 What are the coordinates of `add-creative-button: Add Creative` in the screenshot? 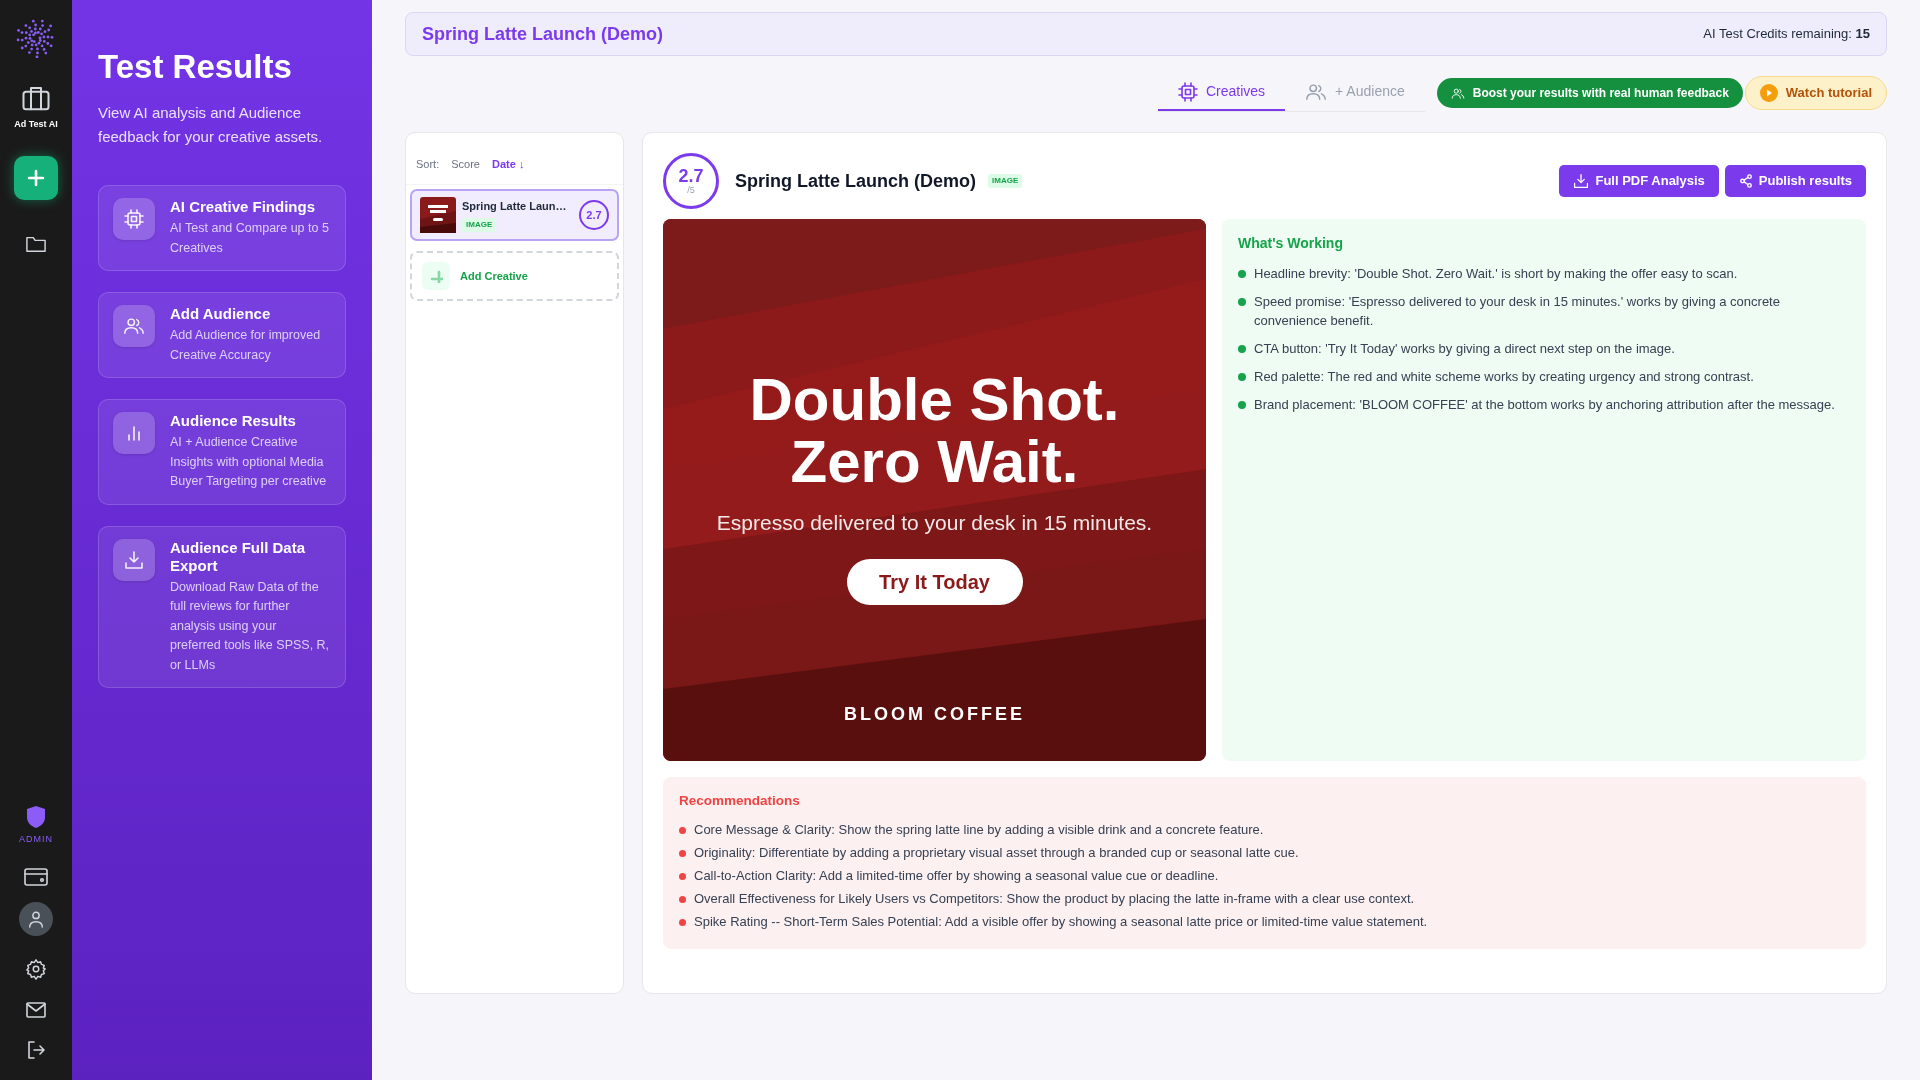 It's located at (514, 276).